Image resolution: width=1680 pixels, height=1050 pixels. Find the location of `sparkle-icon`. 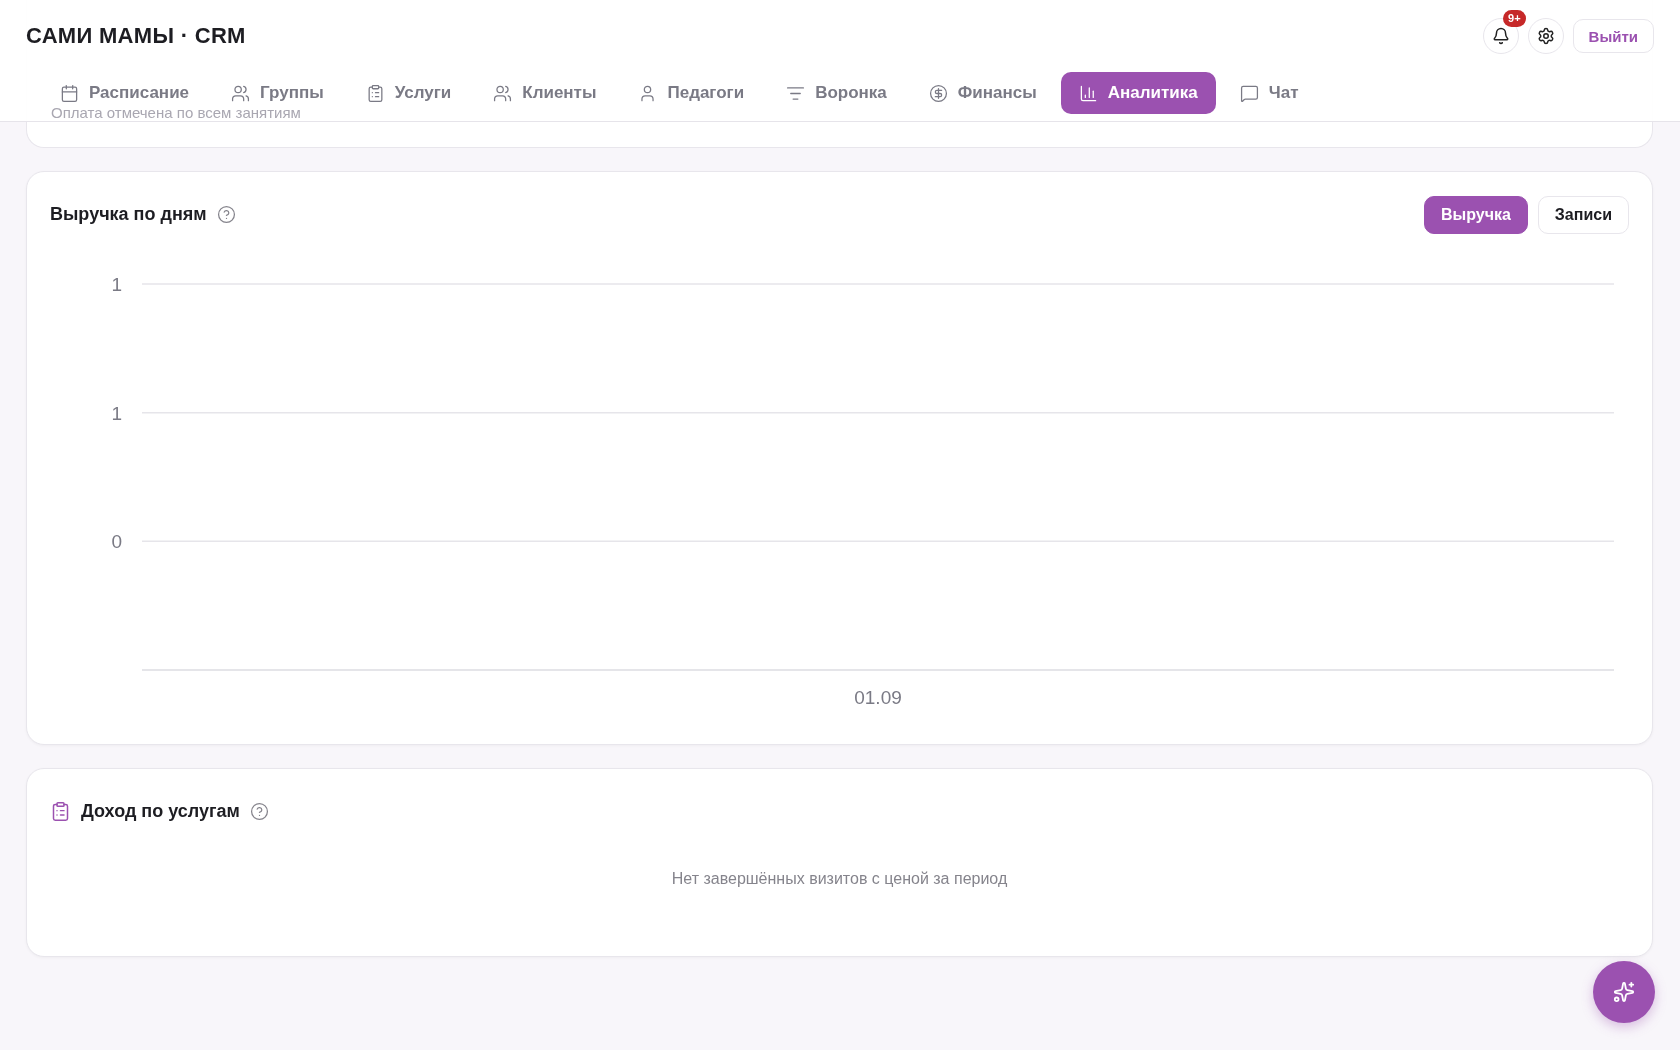

sparkle-icon is located at coordinates (1624, 992).